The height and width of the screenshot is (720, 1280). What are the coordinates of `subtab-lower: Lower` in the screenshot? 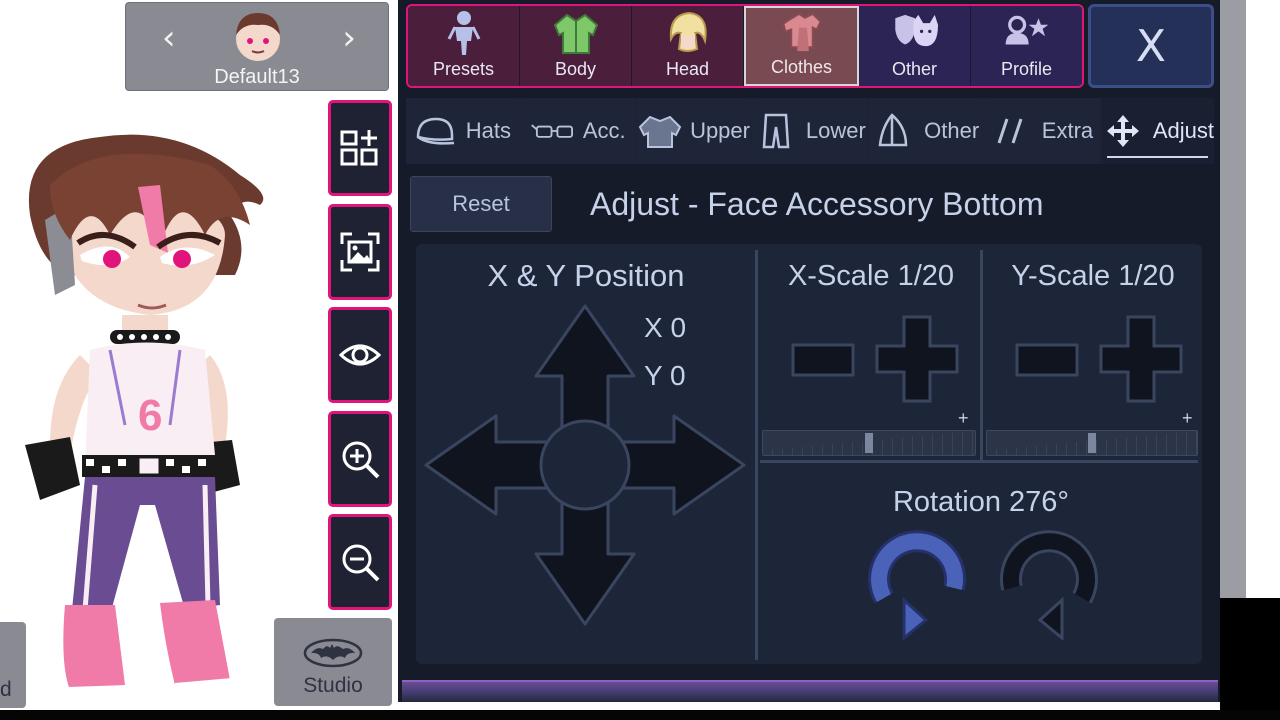 It's located at (810, 131).